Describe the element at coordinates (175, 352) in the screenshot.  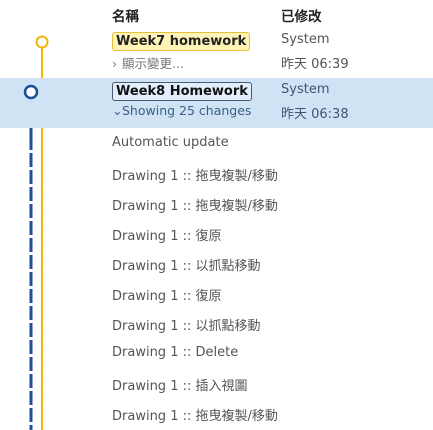
I see `change-item: Drawing 1 :: Delete` at that location.